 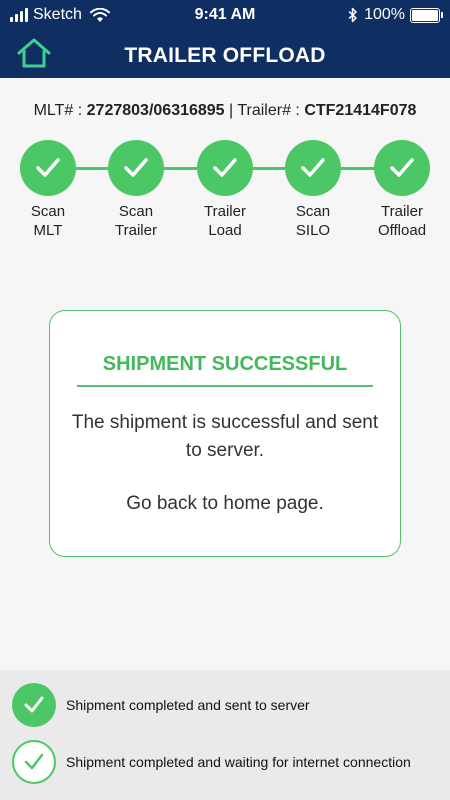 I want to click on step-scan-trailer: Scan Trailer, so click(x=136, y=190).